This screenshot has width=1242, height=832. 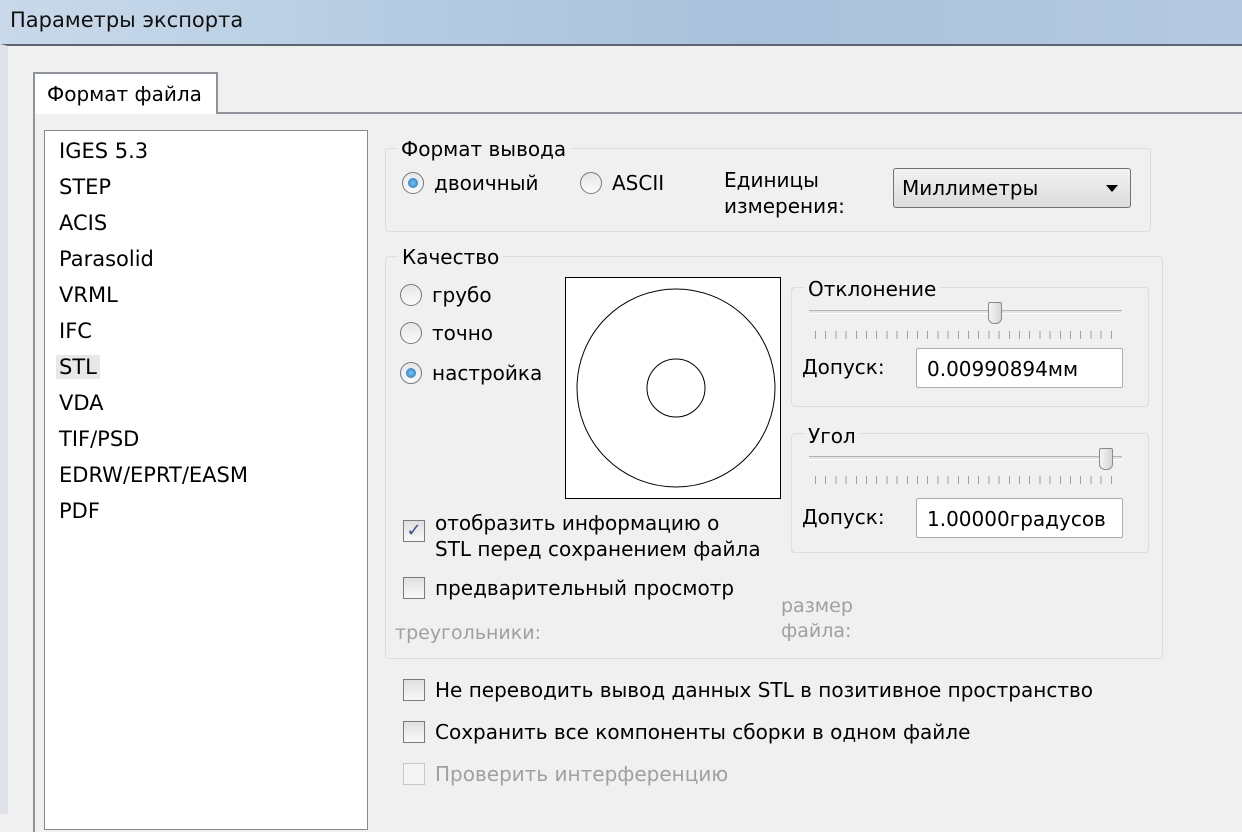 What do you see at coordinates (817, 606) in the screenshot?
I see `filesize-line1: размер` at bounding box center [817, 606].